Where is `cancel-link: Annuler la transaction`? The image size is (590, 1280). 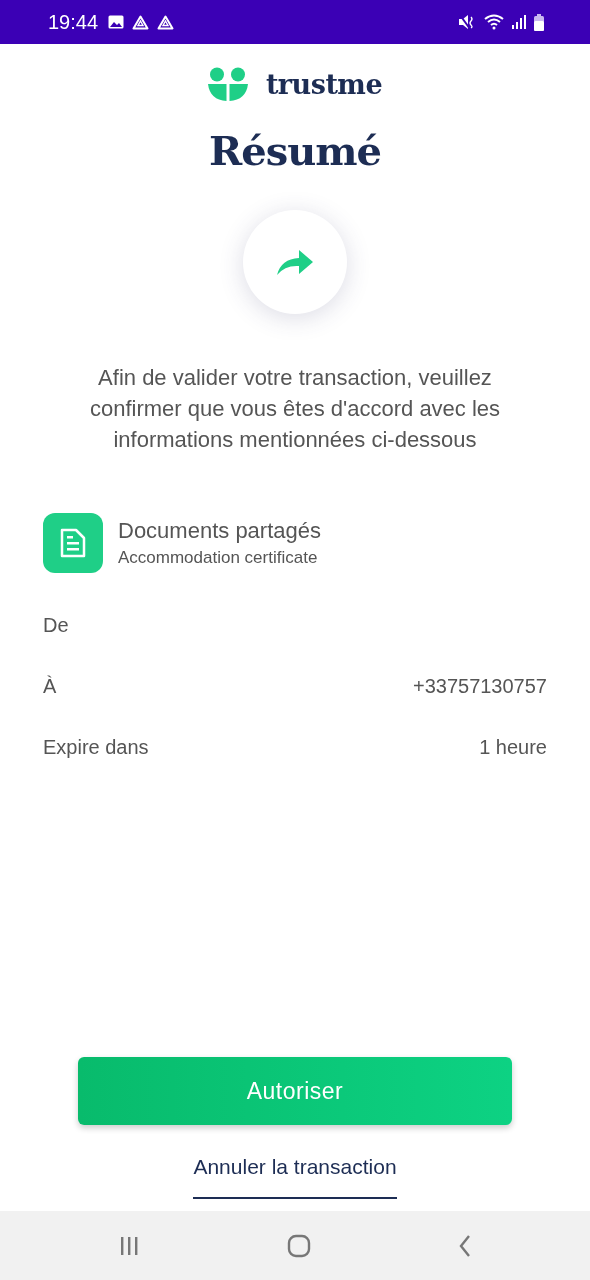 cancel-link: Annuler la transaction is located at coordinates (295, 1175).